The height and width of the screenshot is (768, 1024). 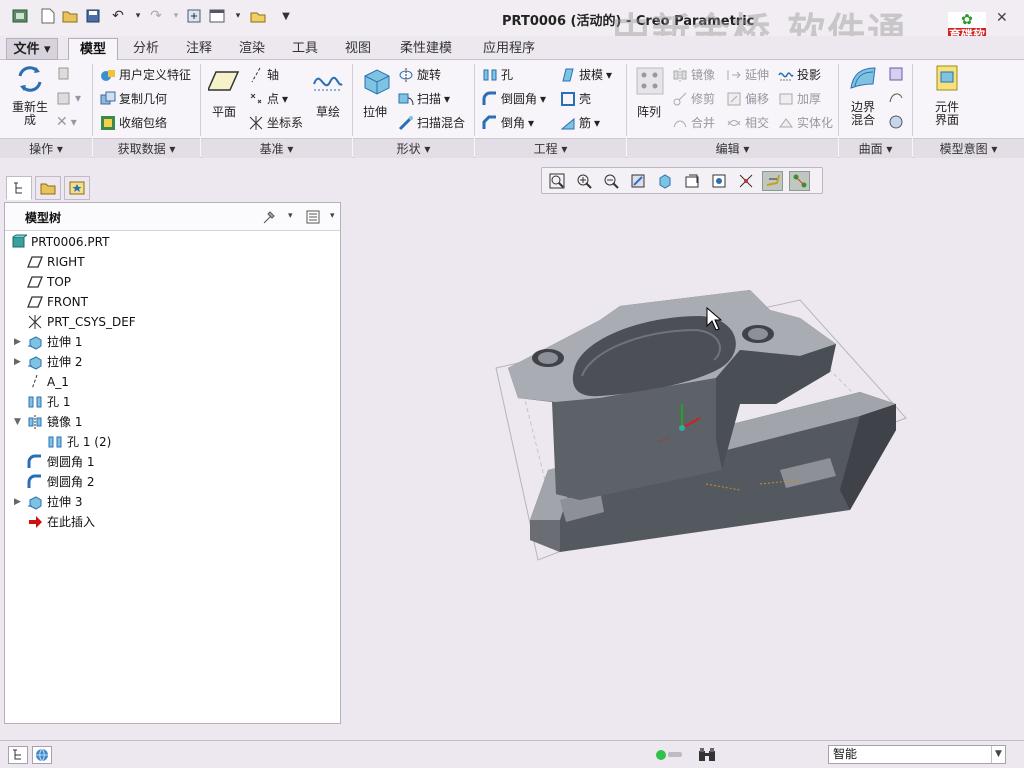 What do you see at coordinates (375, 93) in the screenshot?
I see `extrude-button: 拉伸` at bounding box center [375, 93].